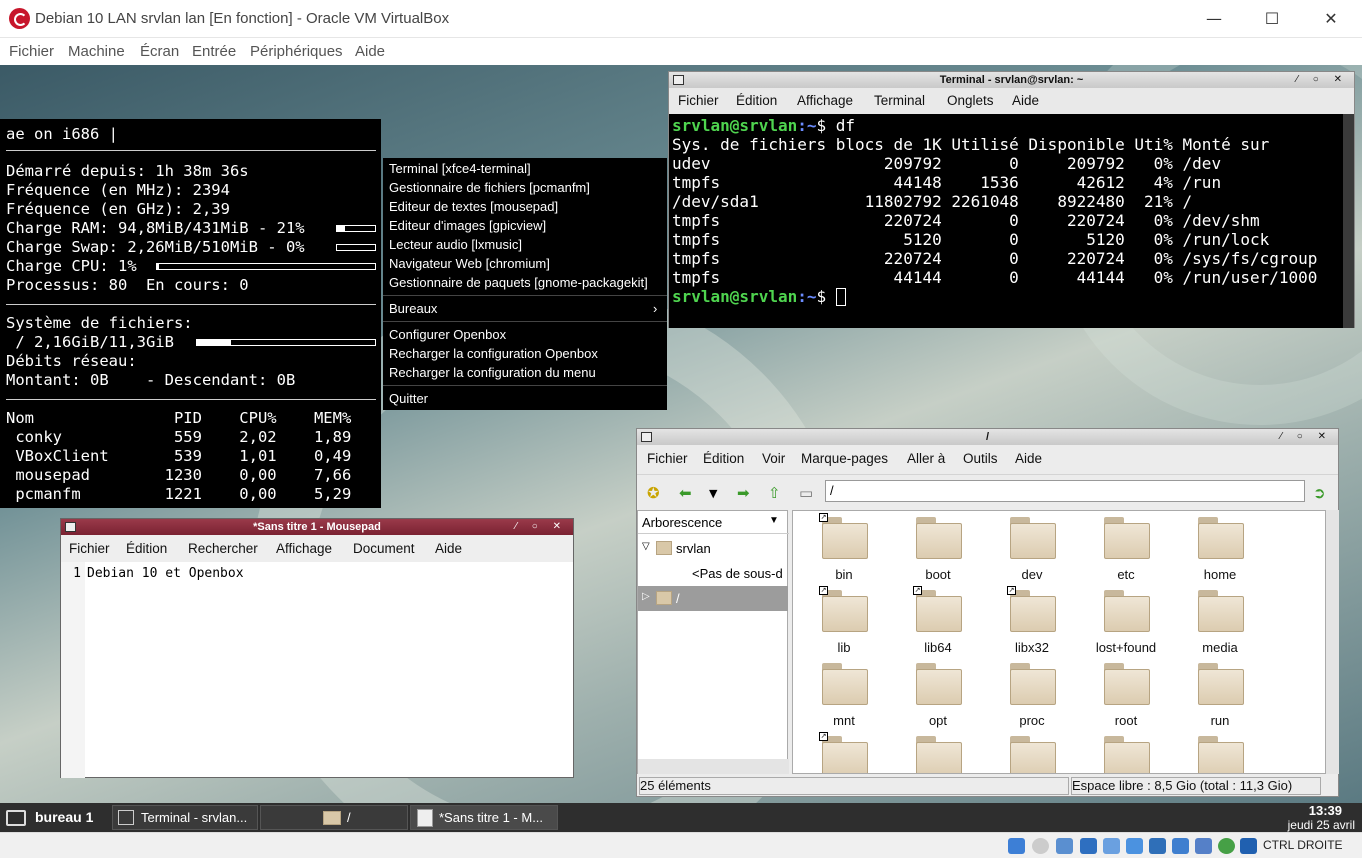  What do you see at coordinates (159, 51) in the screenshot?
I see `menu-ecran: Écran` at bounding box center [159, 51].